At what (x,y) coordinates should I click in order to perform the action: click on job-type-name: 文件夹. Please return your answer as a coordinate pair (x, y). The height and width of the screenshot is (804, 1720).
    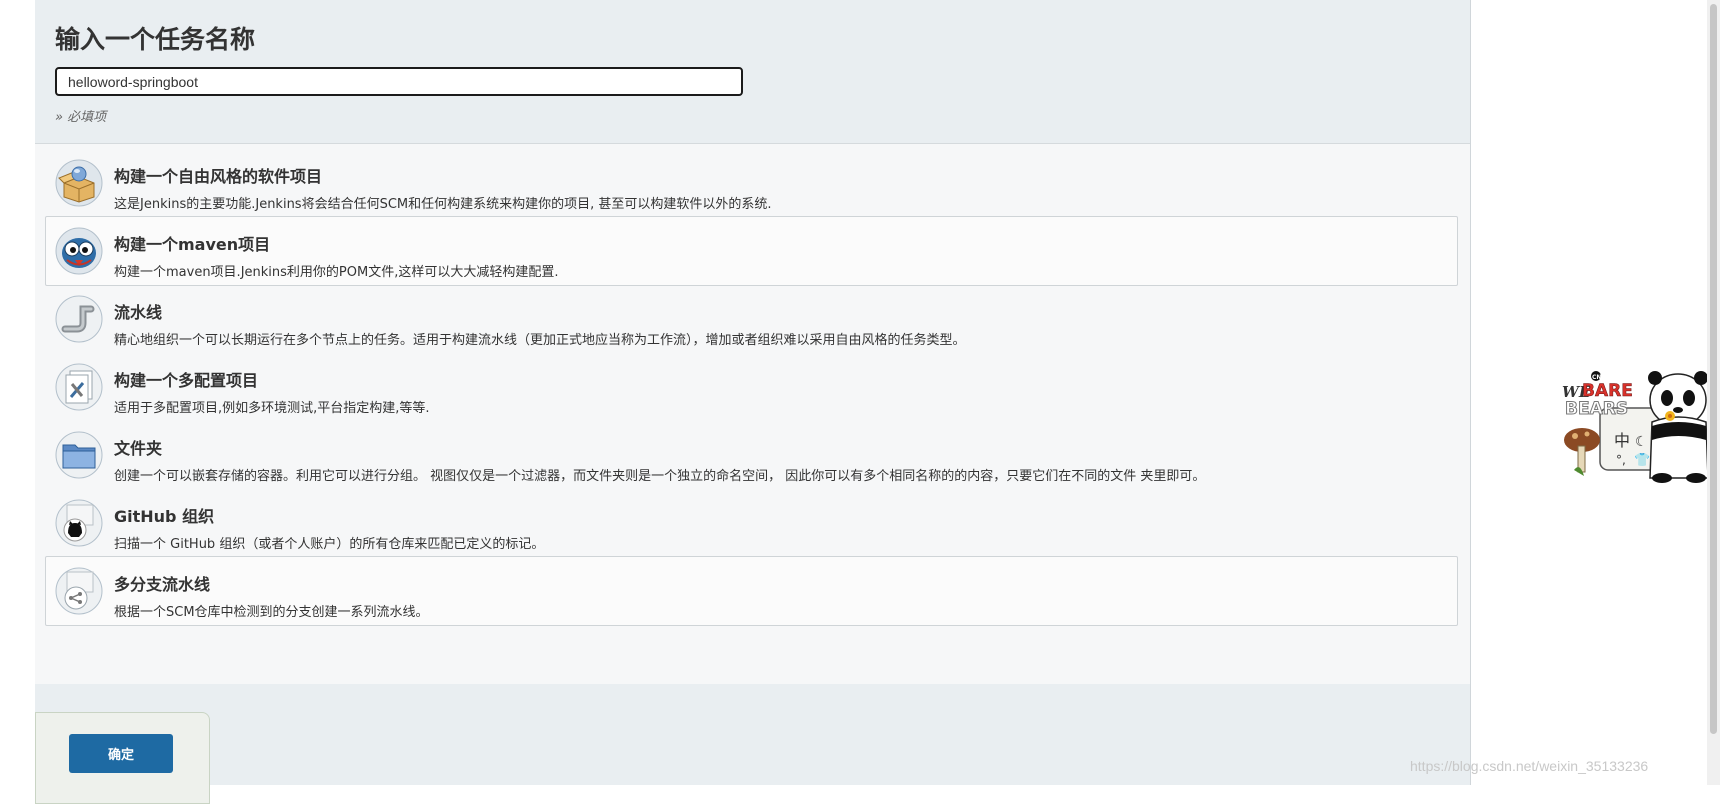
    Looking at the image, I should click on (138, 448).